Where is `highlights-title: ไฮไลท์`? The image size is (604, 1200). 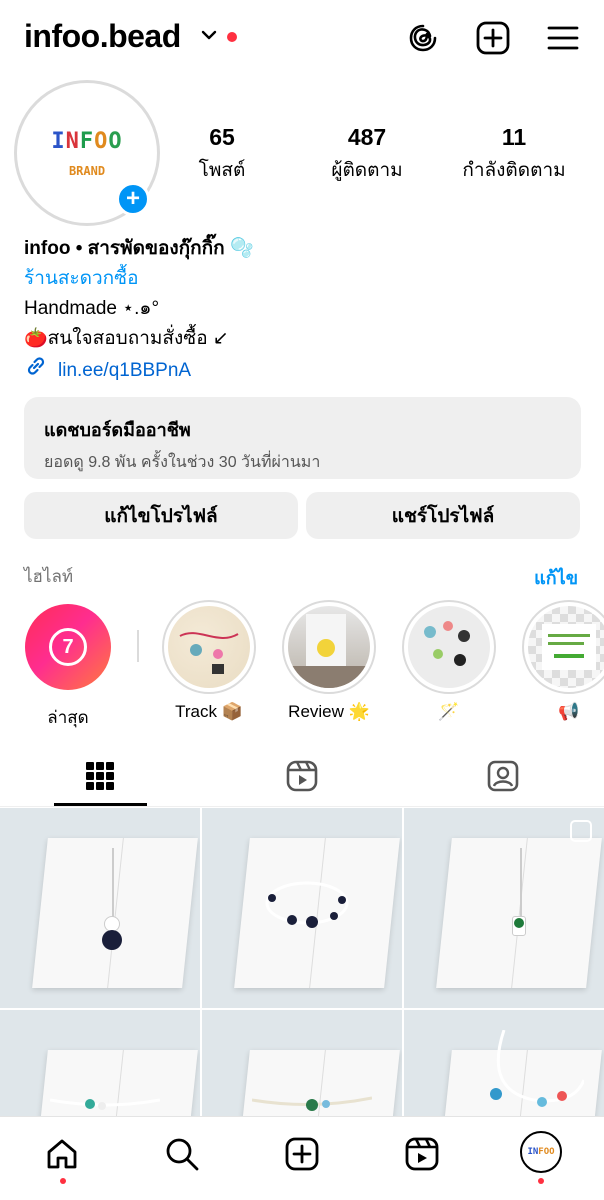
highlights-title: ไฮไลท์ is located at coordinates (49, 576).